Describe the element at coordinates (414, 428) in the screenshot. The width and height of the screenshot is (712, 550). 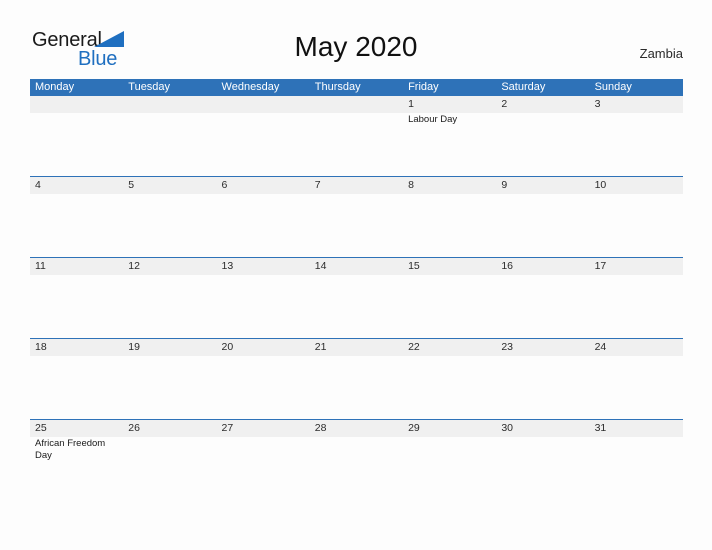
I see `day-number: 29` at that location.